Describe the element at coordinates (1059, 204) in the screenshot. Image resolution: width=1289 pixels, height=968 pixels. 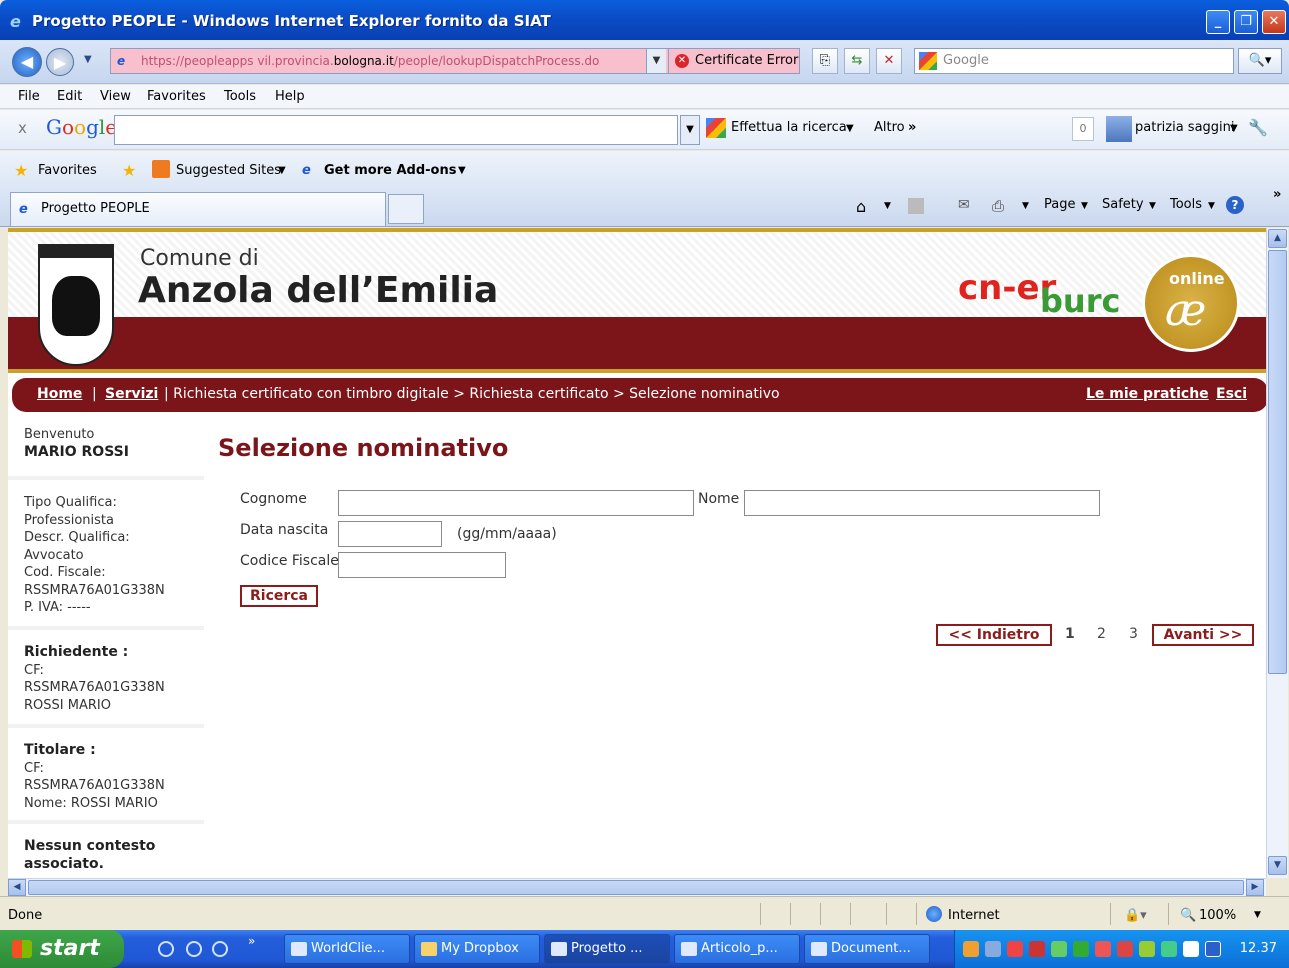
I see `page-menu: Page` at that location.